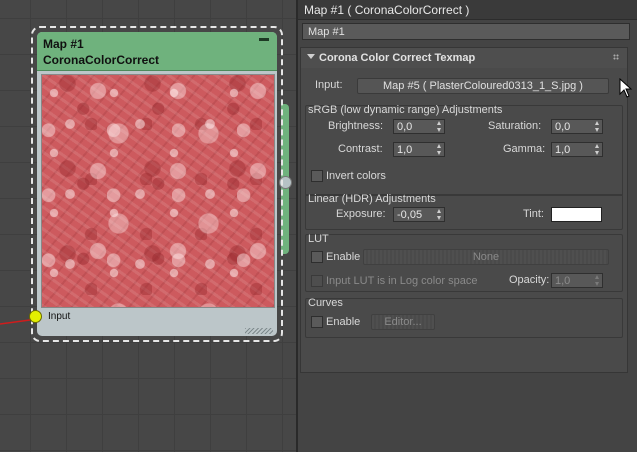 The image size is (637, 452). I want to click on saturation-spinner: 0,0, so click(577, 126).